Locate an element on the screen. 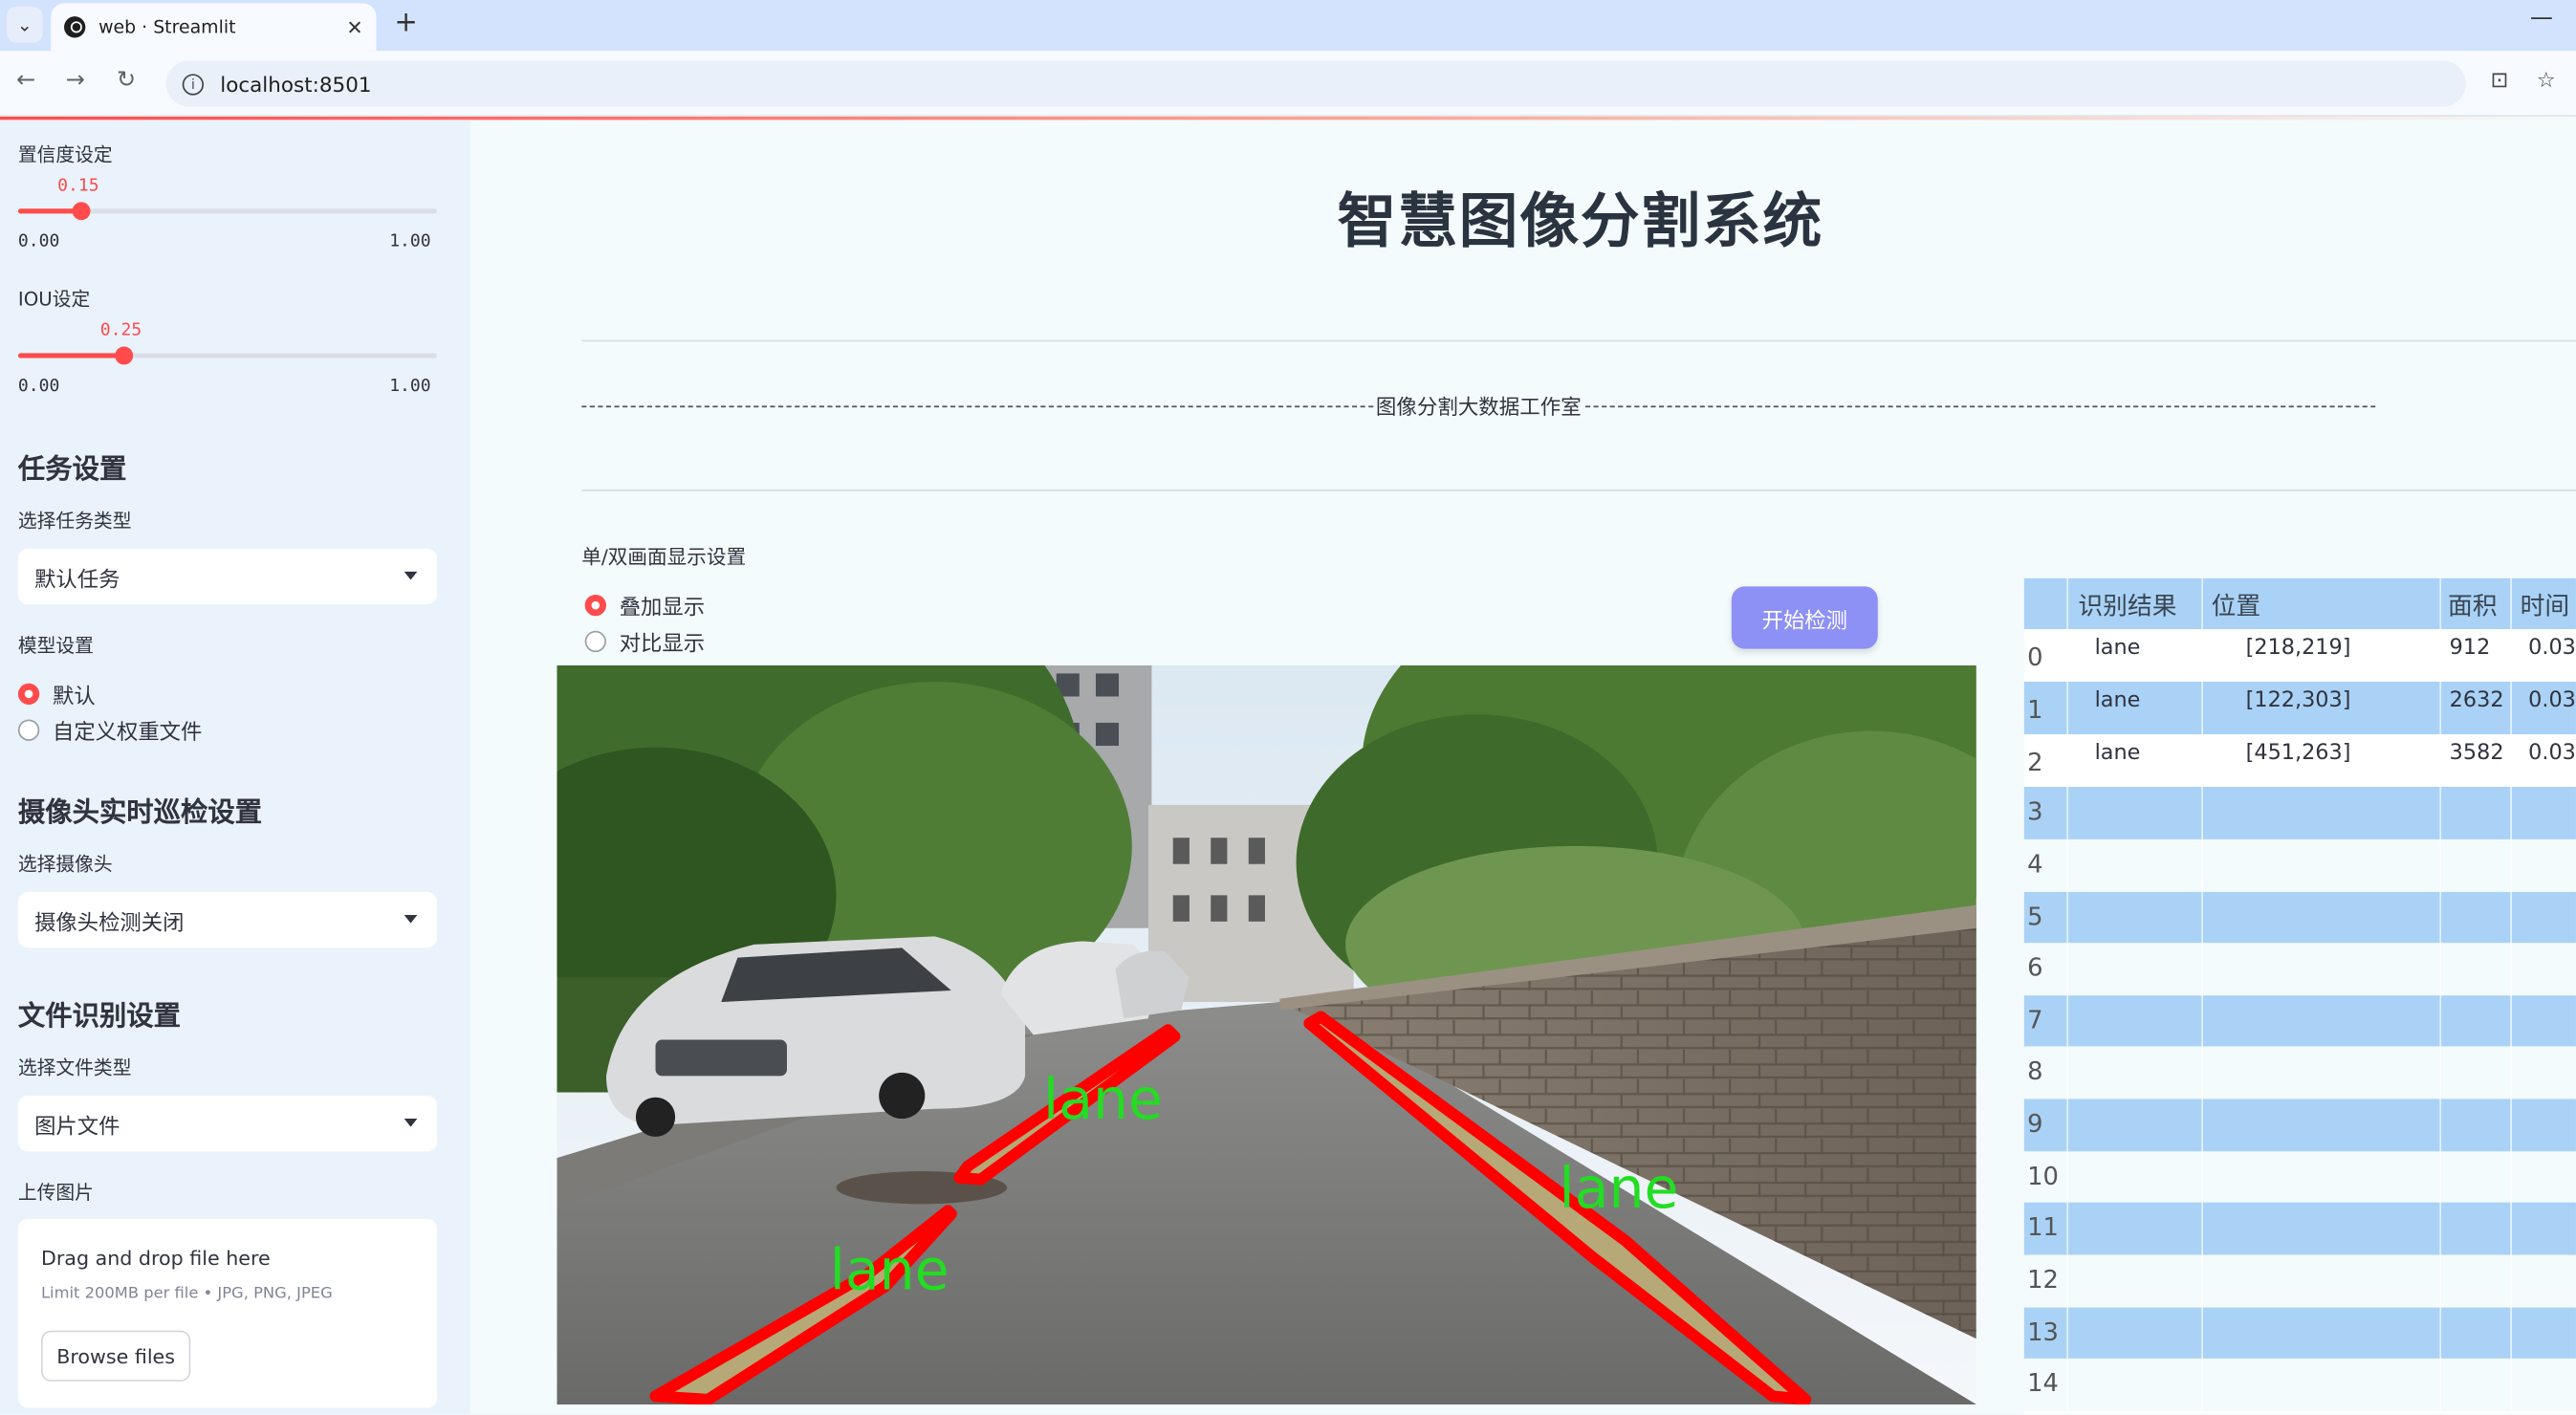  area-cell: 2632 is located at coordinates (2476, 700).